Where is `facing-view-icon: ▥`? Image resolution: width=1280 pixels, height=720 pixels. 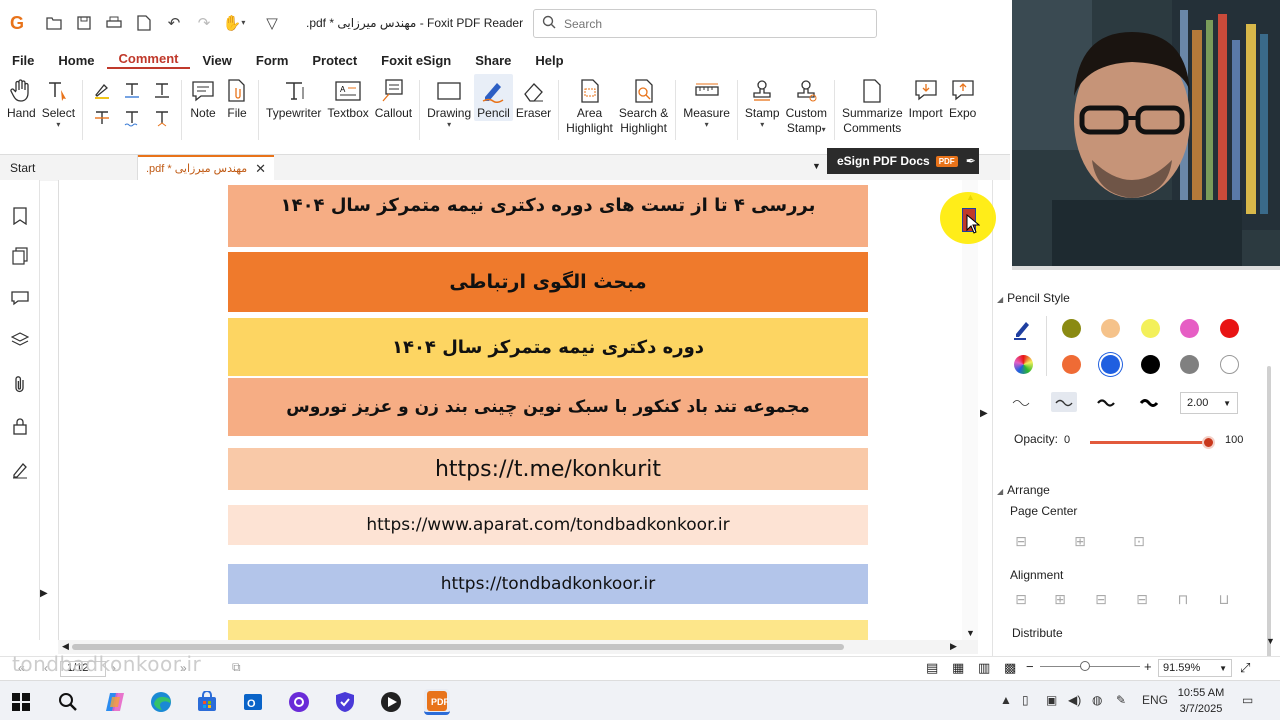 facing-view-icon: ▥ is located at coordinates (984, 668).